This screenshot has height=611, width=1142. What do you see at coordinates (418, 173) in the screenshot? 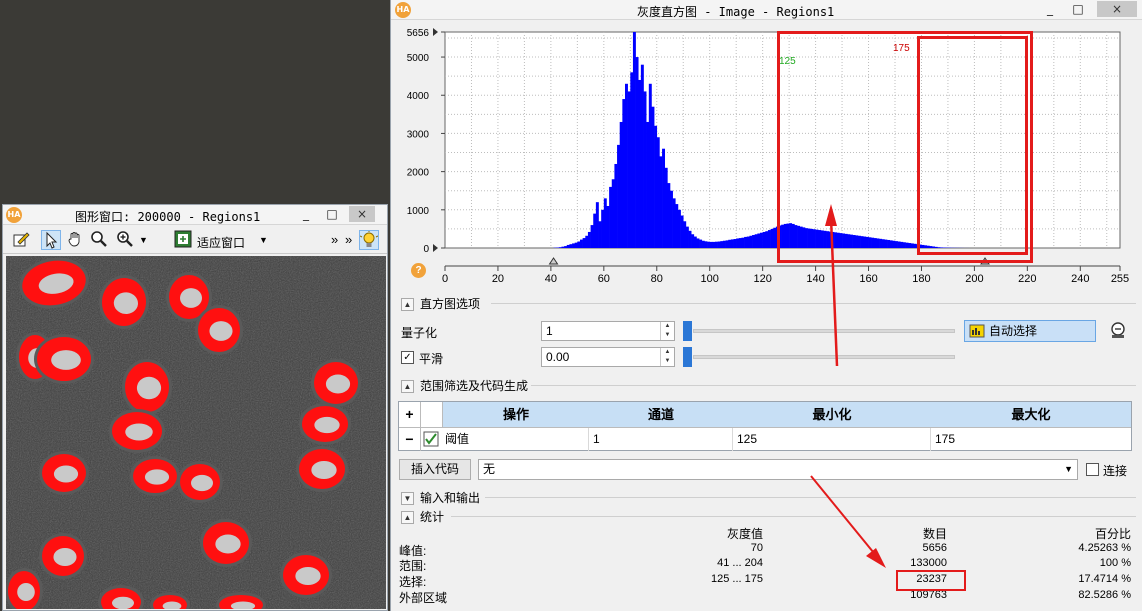
I see `y-tick-label: 2000` at bounding box center [418, 173].